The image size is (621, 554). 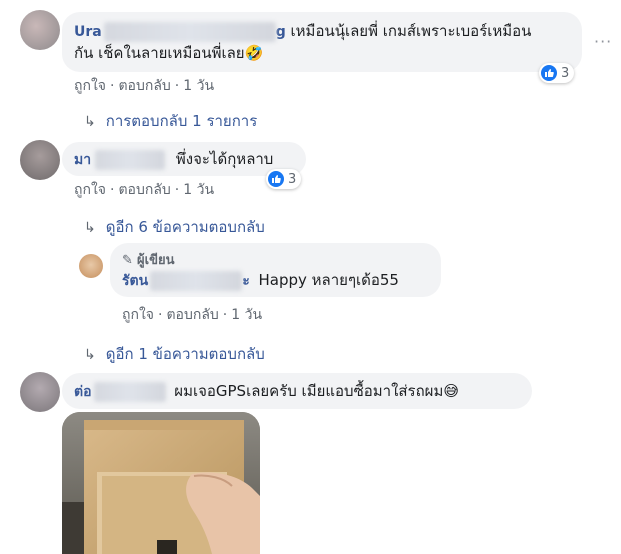 What do you see at coordinates (83, 392) in the screenshot?
I see `commenter-name: ต่อ` at bounding box center [83, 392].